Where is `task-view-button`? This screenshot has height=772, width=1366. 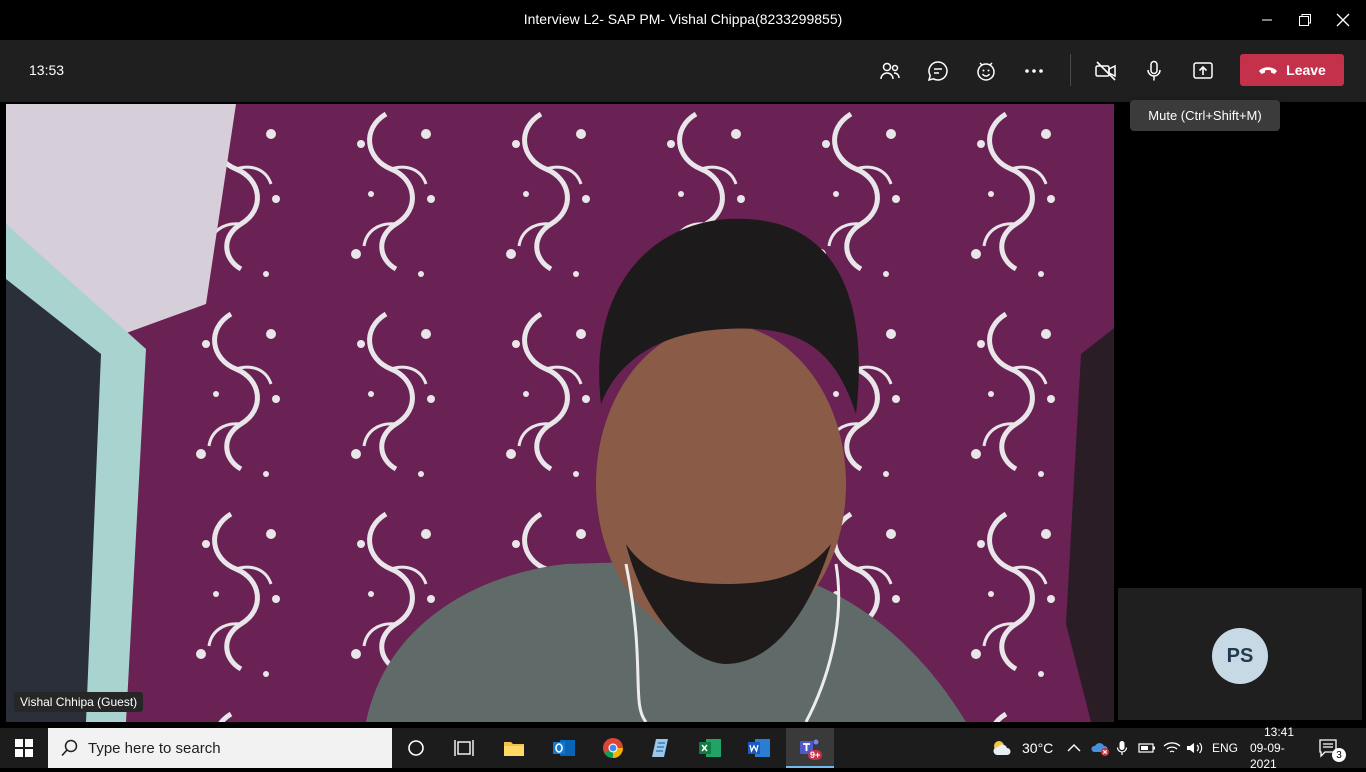 task-view-button is located at coordinates (464, 748).